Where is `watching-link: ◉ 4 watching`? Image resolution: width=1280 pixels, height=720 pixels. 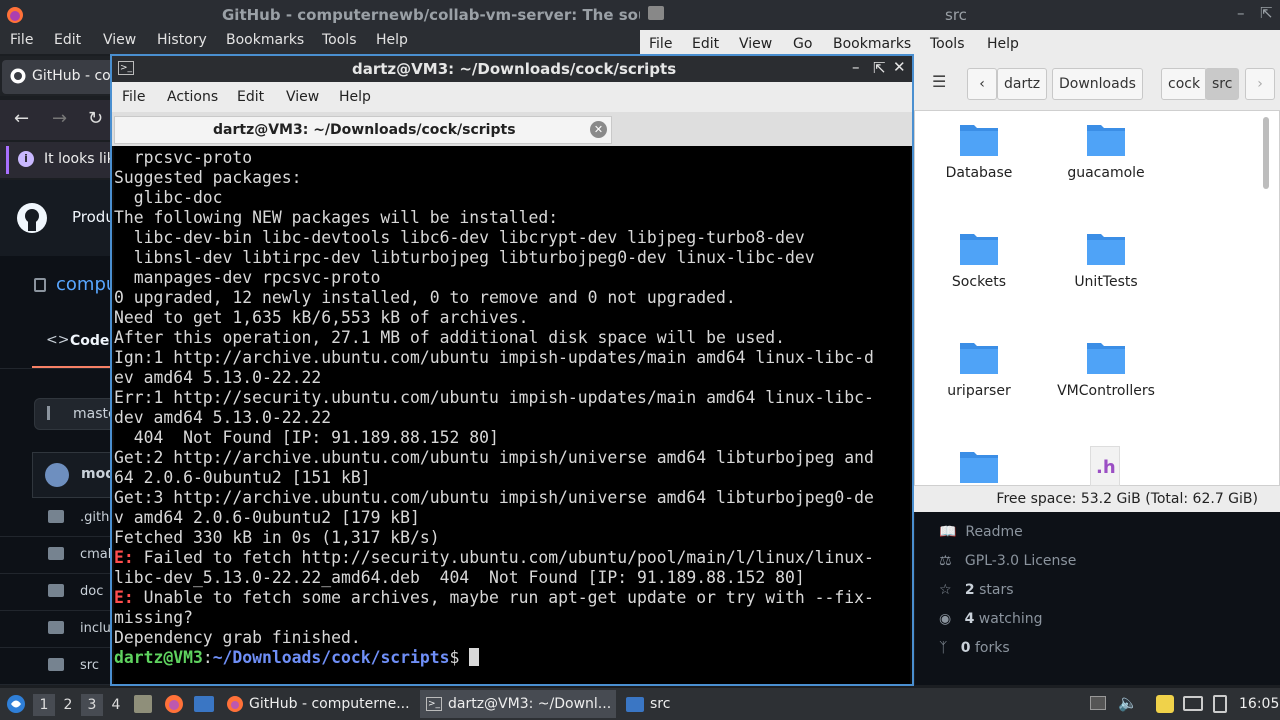
watching-link: ◉ 4 watching is located at coordinates (991, 619).